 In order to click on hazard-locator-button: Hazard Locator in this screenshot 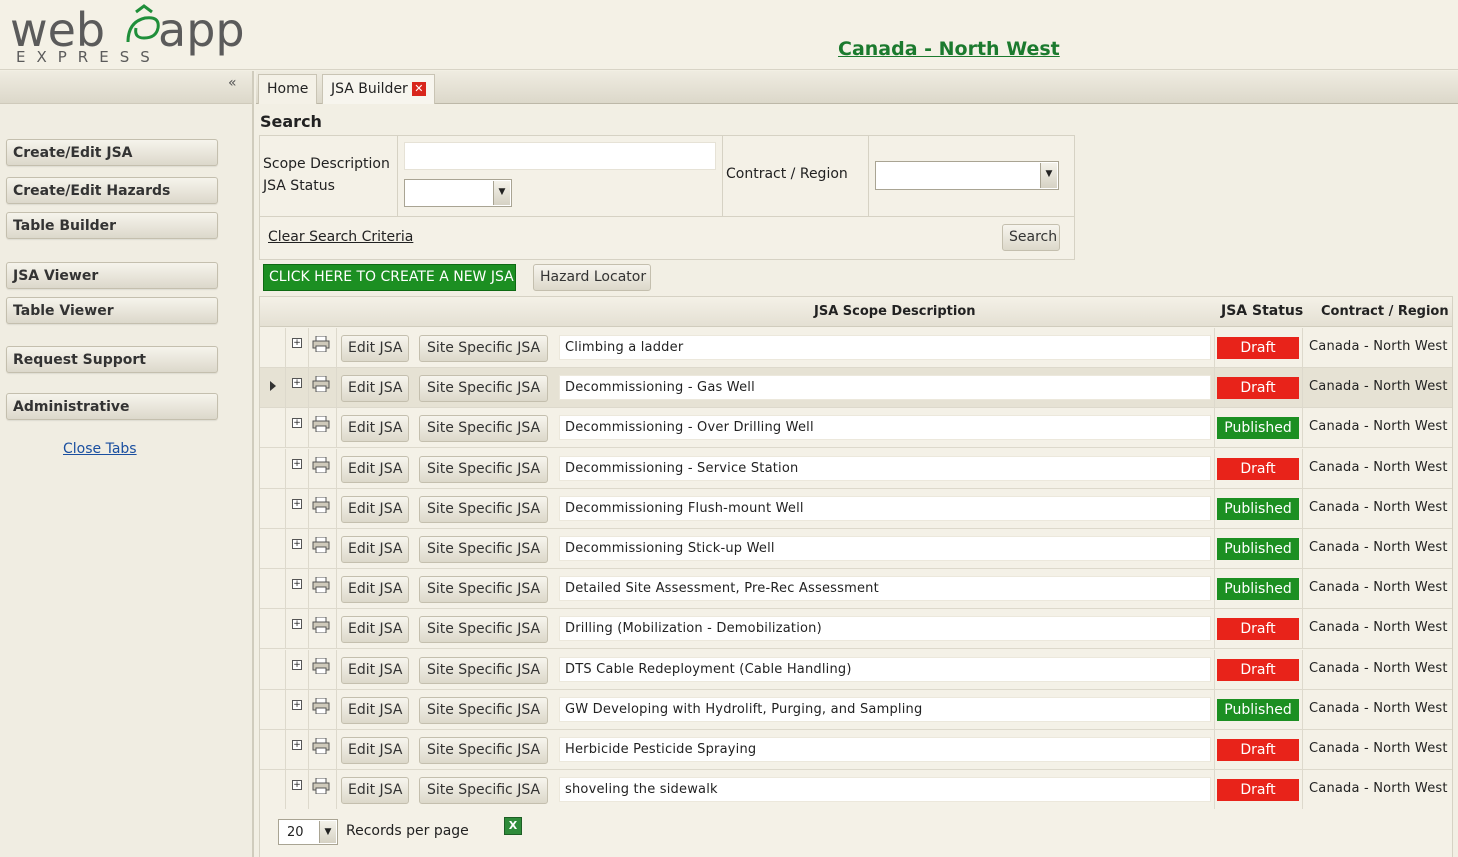, I will do `click(592, 277)`.